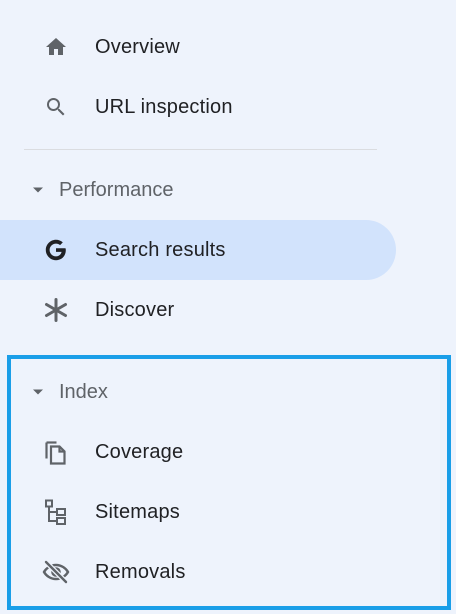  I want to click on nav-item-url-inspection: URL inspection, so click(198, 107).